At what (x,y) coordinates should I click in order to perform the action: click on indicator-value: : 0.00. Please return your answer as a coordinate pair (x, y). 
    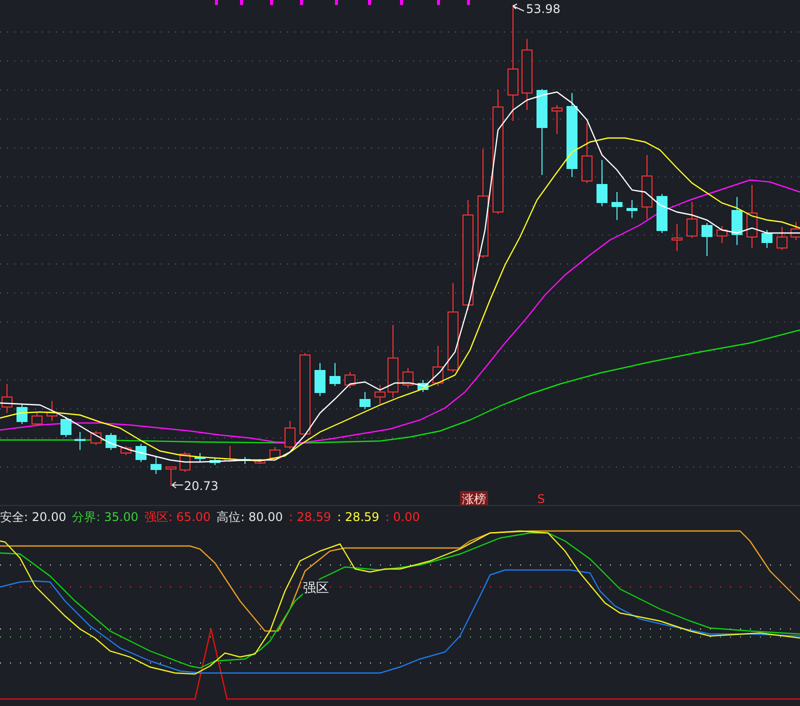
    Looking at the image, I should click on (402, 517).